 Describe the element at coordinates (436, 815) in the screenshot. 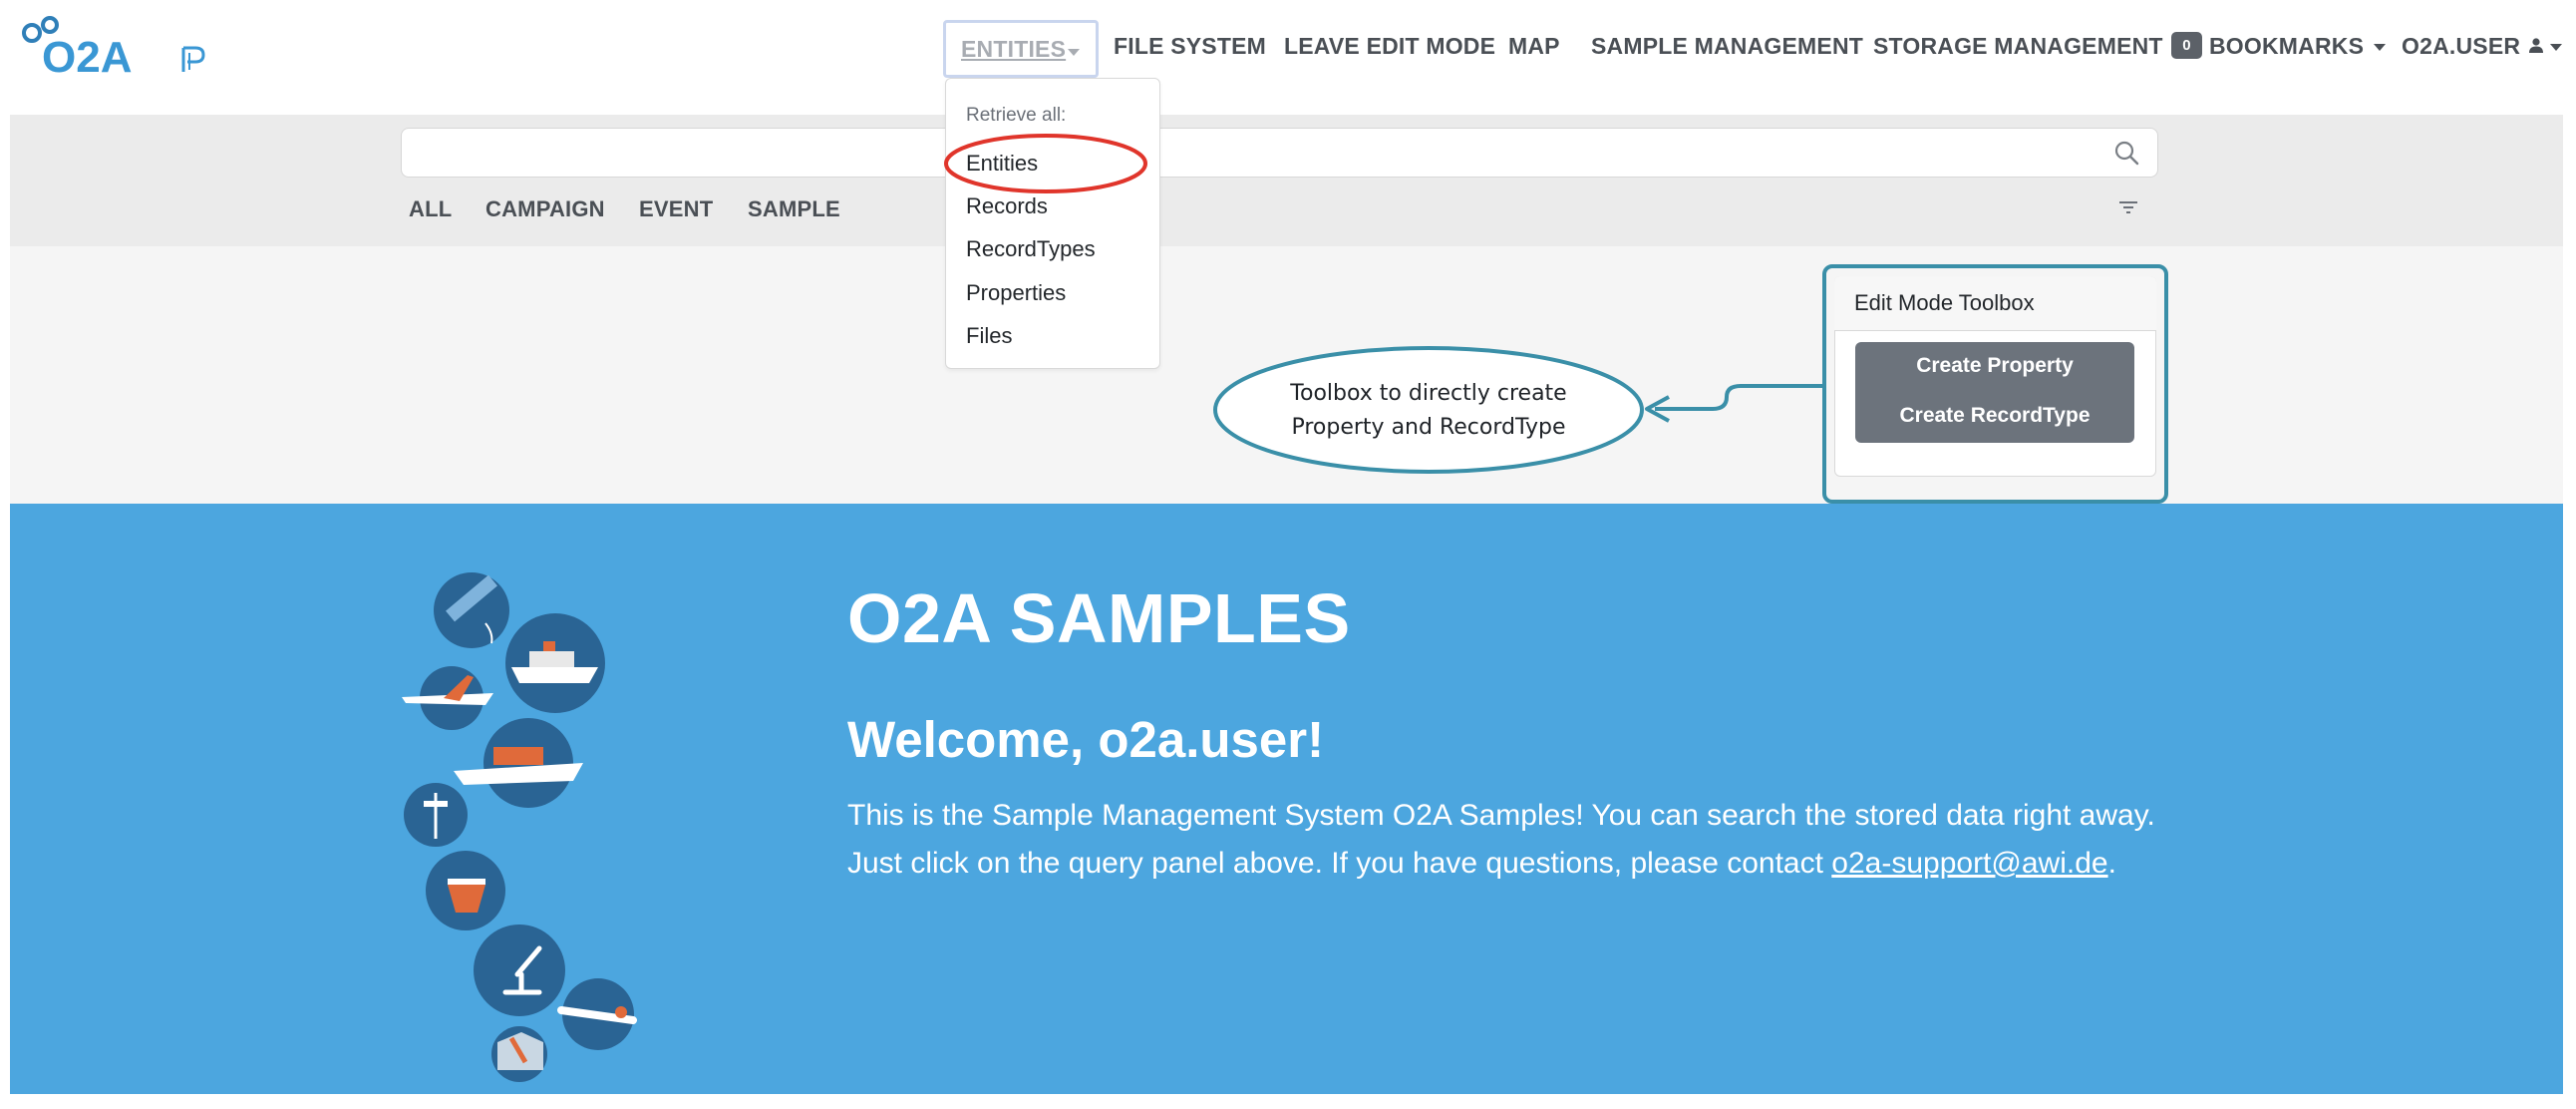

I see `weather-station-icon` at that location.